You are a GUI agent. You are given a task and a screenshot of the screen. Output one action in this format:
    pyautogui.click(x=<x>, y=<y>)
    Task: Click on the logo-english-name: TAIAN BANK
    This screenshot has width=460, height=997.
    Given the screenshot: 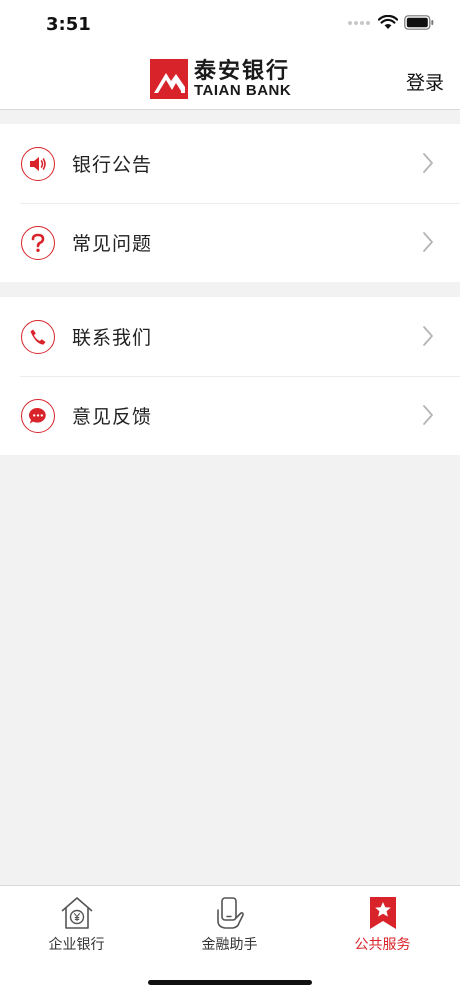 What is the action you would take?
    pyautogui.click(x=243, y=90)
    